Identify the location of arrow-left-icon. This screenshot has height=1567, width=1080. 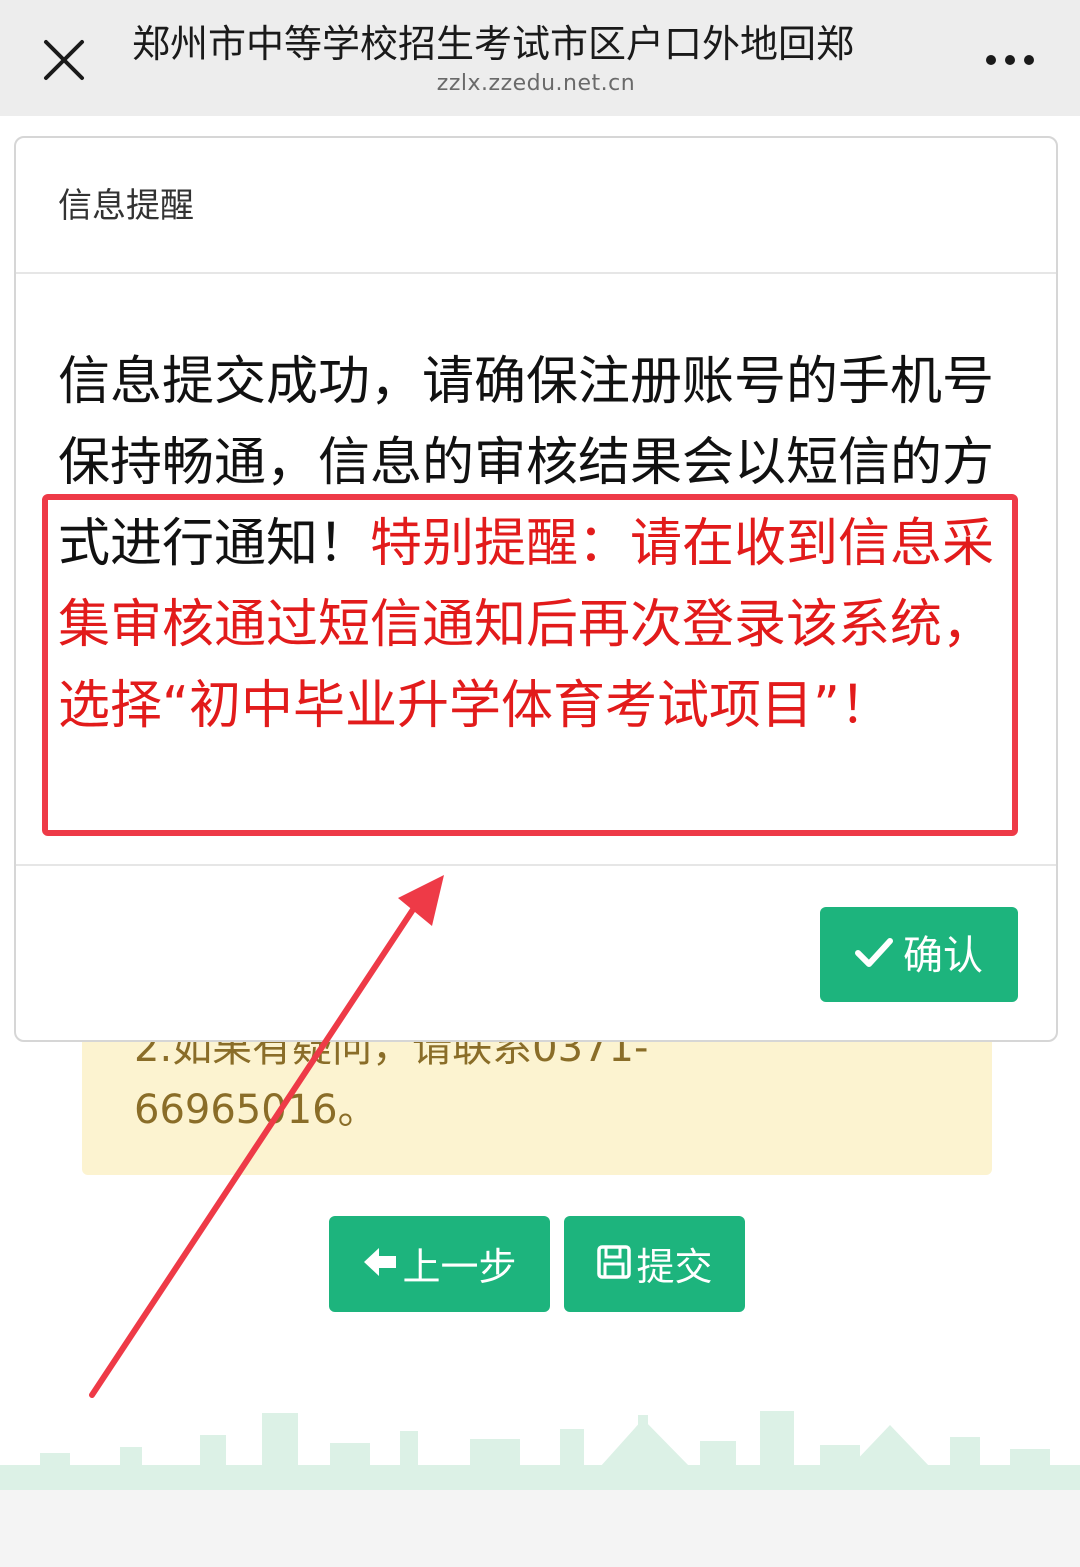
(380, 1267).